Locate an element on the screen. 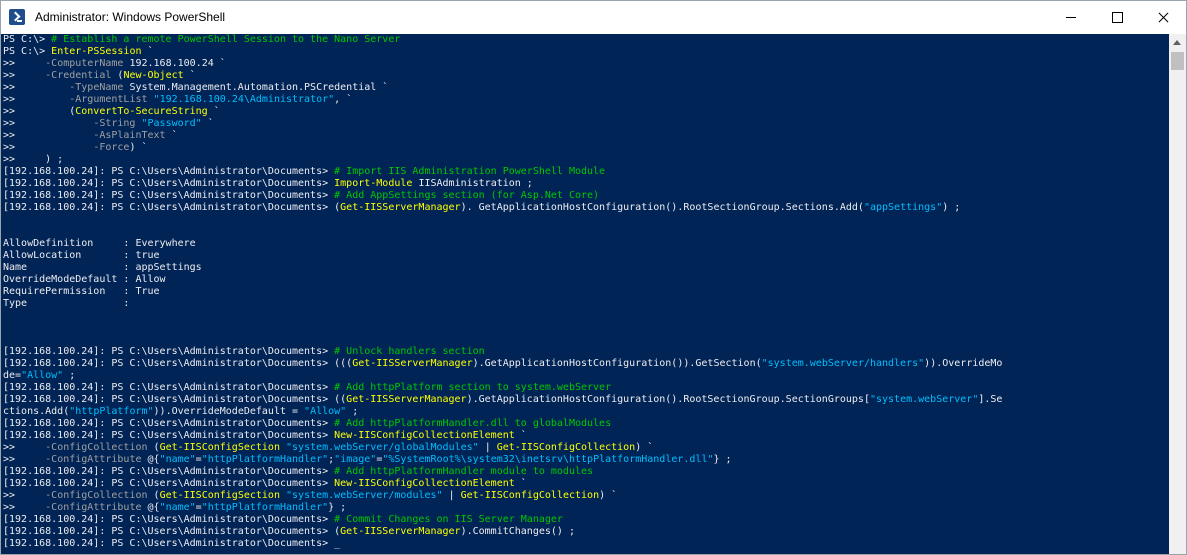 Image resolution: width=1187 pixels, height=555 pixels. console-segment: -AsPlainText is located at coordinates (129, 135).